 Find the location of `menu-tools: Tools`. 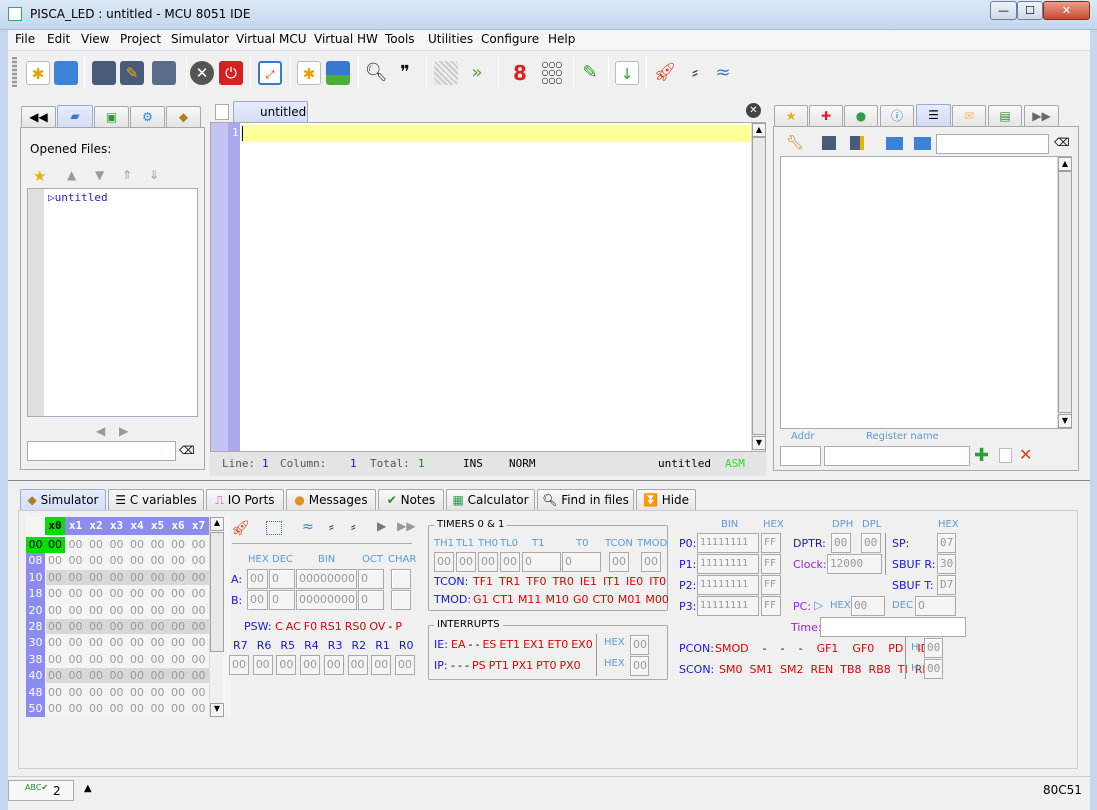

menu-tools: Tools is located at coordinates (400, 39).